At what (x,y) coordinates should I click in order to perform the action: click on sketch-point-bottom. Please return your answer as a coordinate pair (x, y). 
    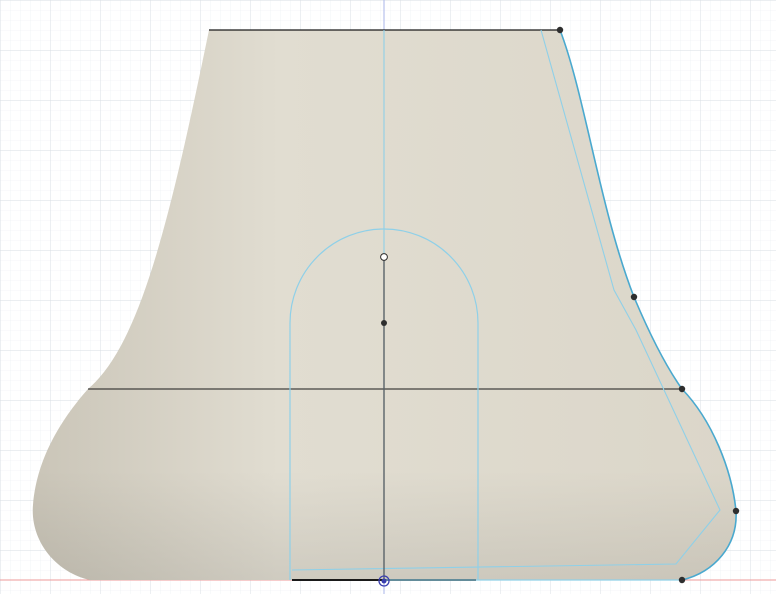
    Looking at the image, I should click on (682, 580).